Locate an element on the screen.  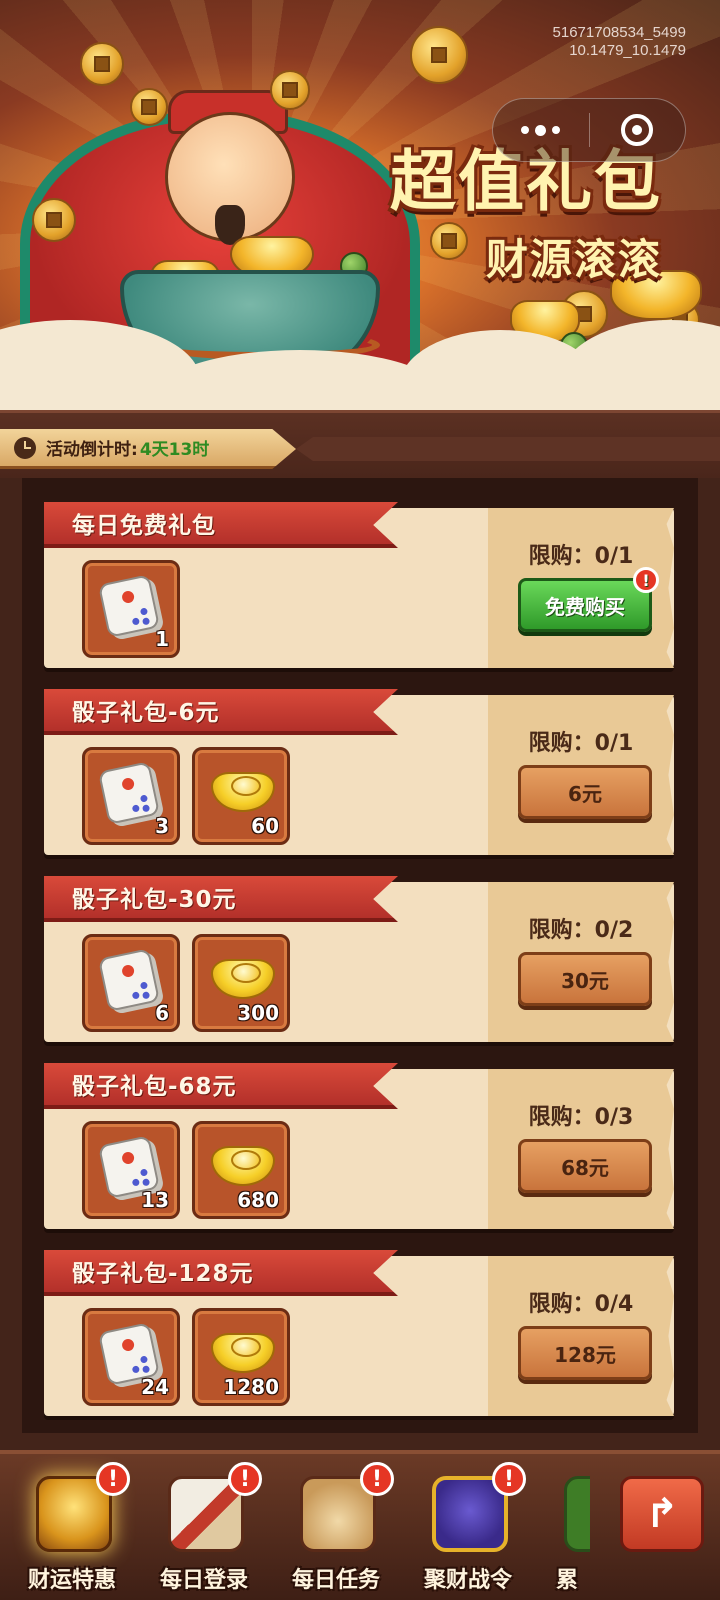
session-watermark: 51671708534_5499 10.1479_10.1479 is located at coordinates (619, 42).